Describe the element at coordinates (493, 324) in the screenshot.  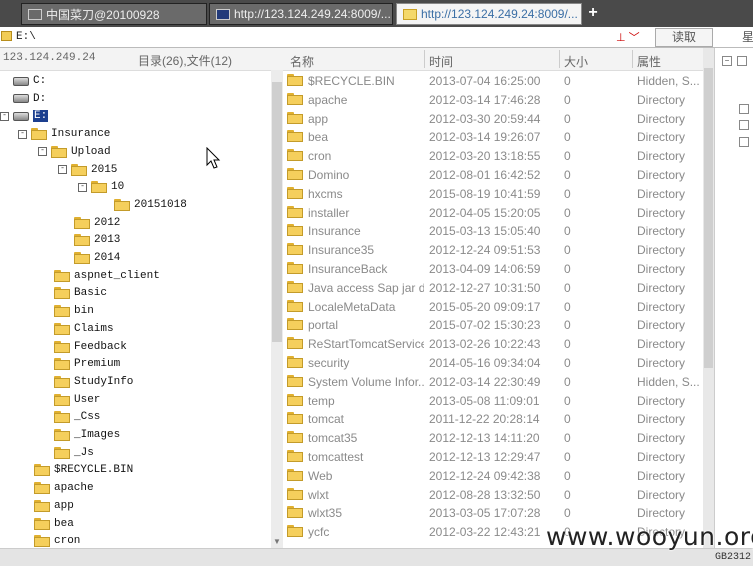
I see `file-row: portal 2015-07-02 15:30:23 0 Directory` at that location.